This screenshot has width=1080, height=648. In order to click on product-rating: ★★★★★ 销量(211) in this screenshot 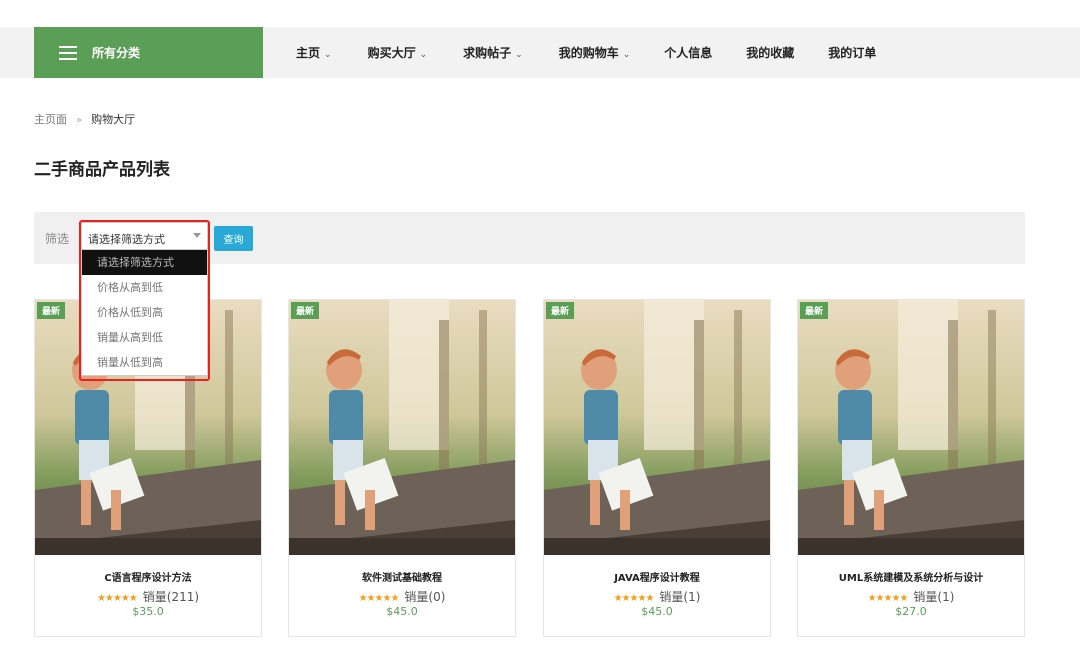, I will do `click(148, 596)`.